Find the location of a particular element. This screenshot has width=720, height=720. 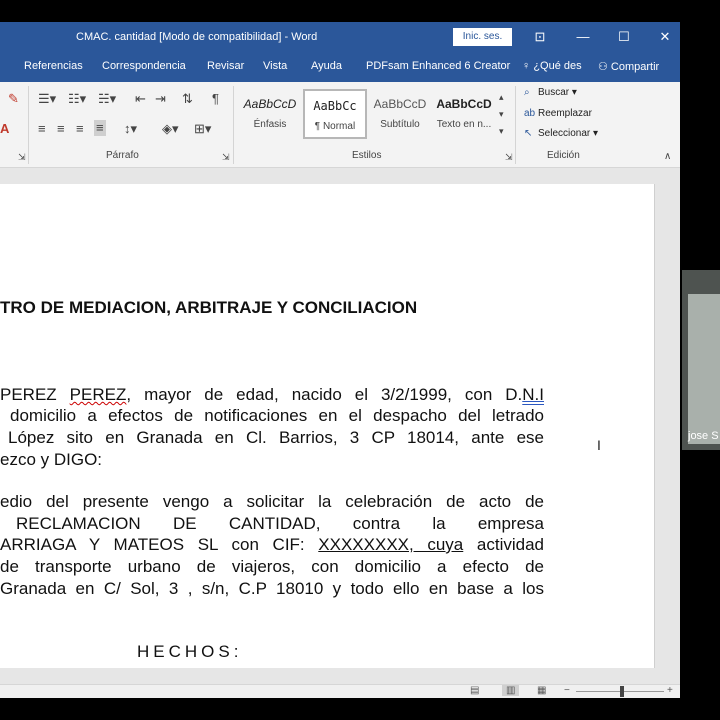

find-button: ⌕ Buscar ▾ is located at coordinates (550, 92).